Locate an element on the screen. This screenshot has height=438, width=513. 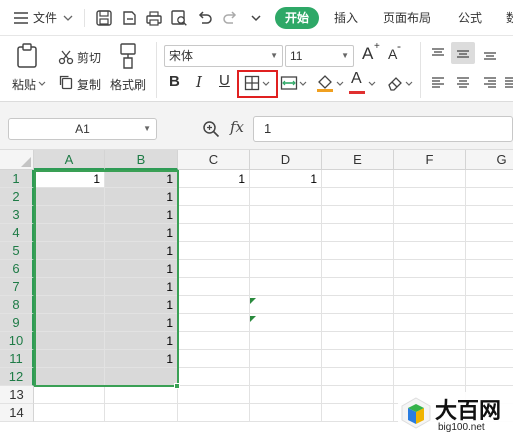
cell-c5 is located at coordinates (214, 251).